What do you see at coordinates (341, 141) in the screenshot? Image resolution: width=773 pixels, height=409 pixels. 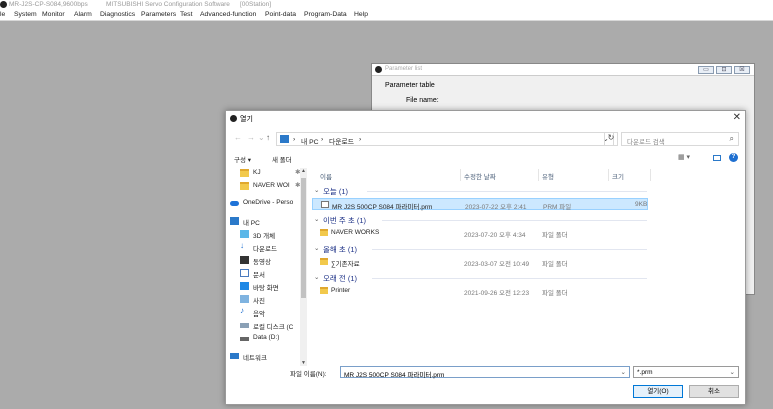 I see `breadcrumb-downloads: 다운로드` at bounding box center [341, 141].